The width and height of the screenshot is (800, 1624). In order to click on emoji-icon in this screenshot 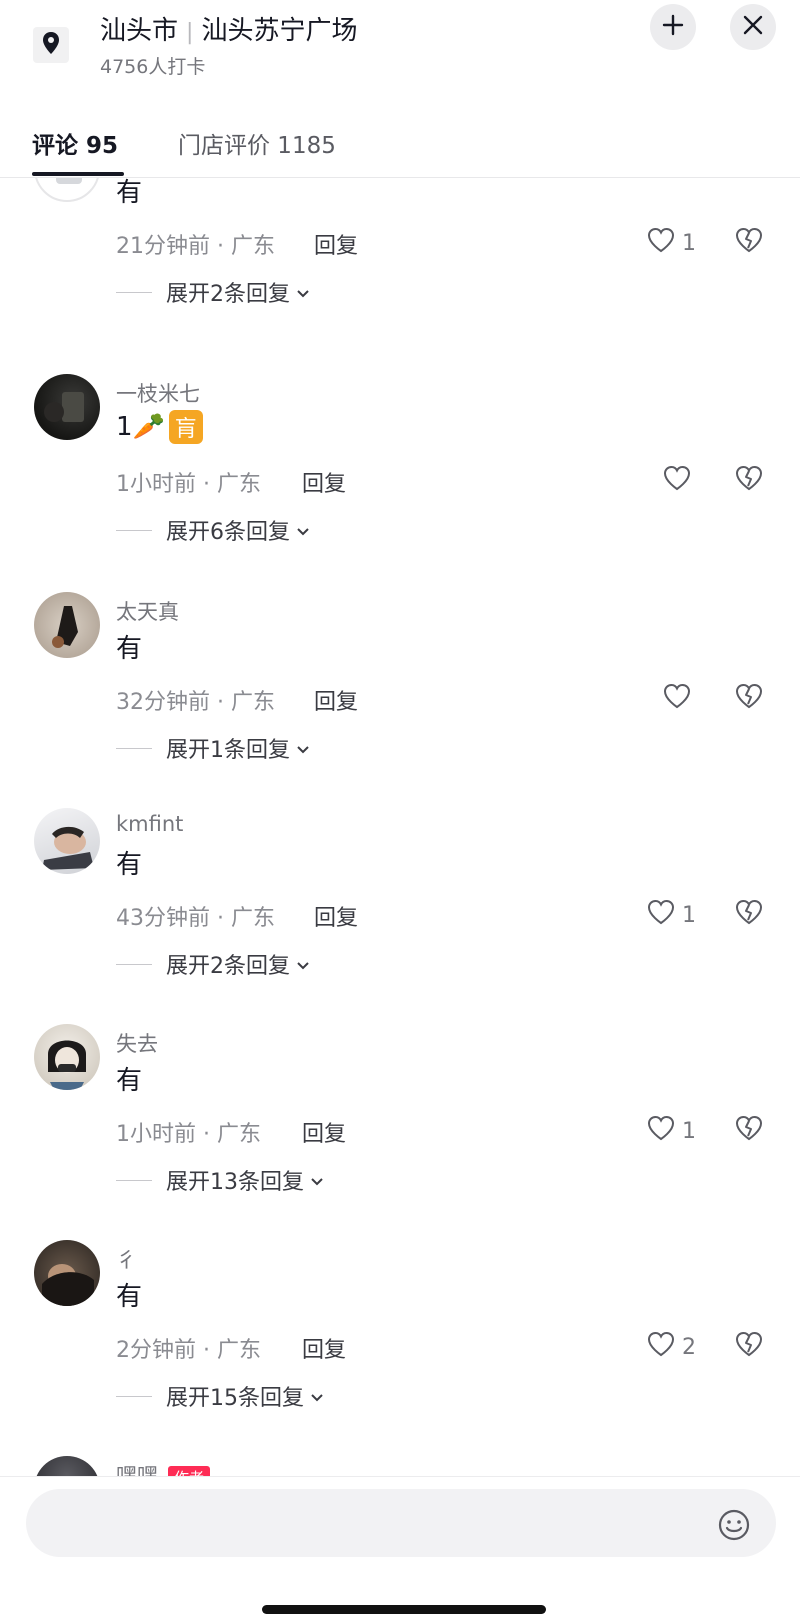, I will do `click(734, 1525)`.